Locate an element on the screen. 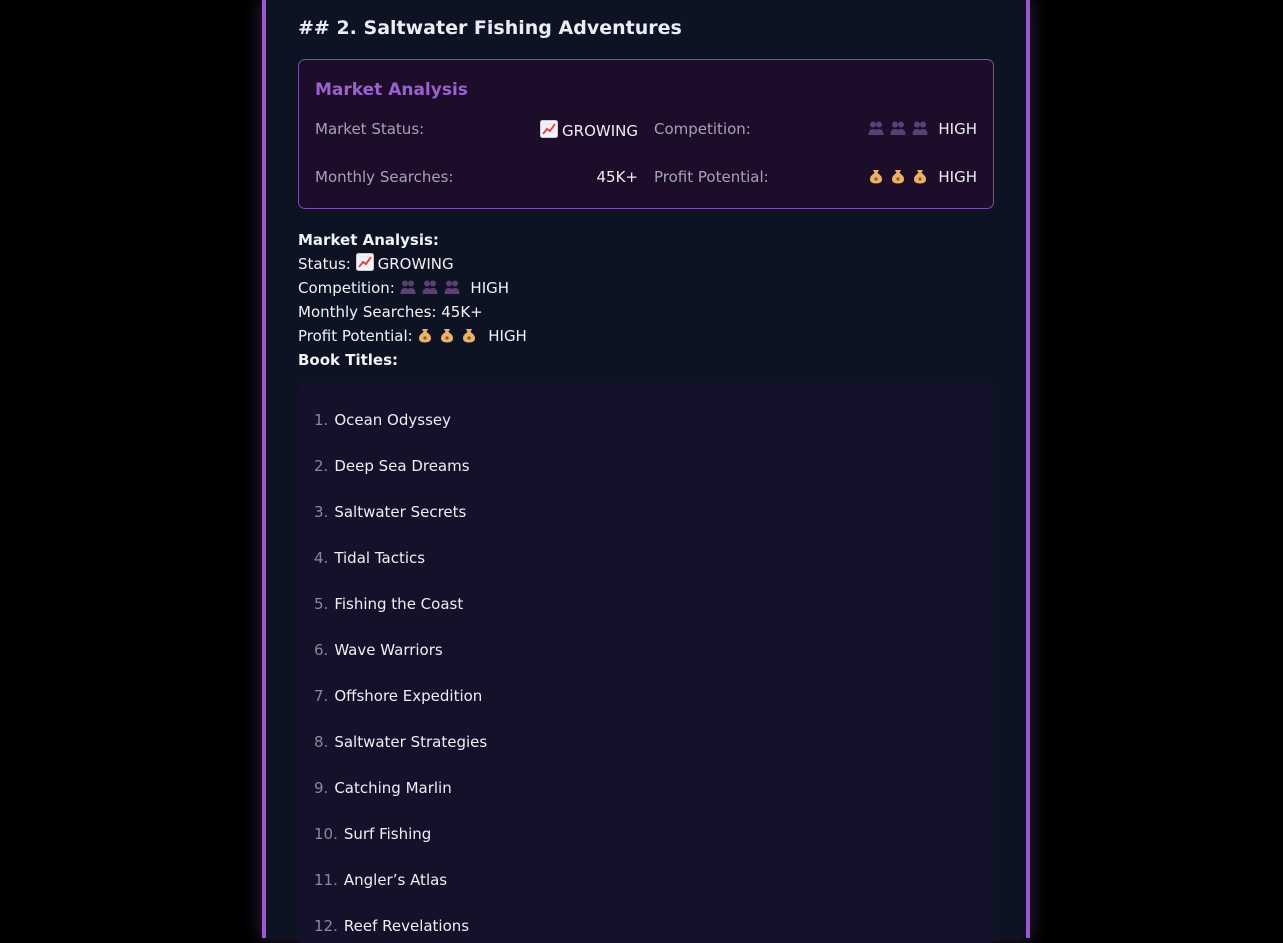  list-item: 3. Saltwater Secrets is located at coordinates (390, 512).